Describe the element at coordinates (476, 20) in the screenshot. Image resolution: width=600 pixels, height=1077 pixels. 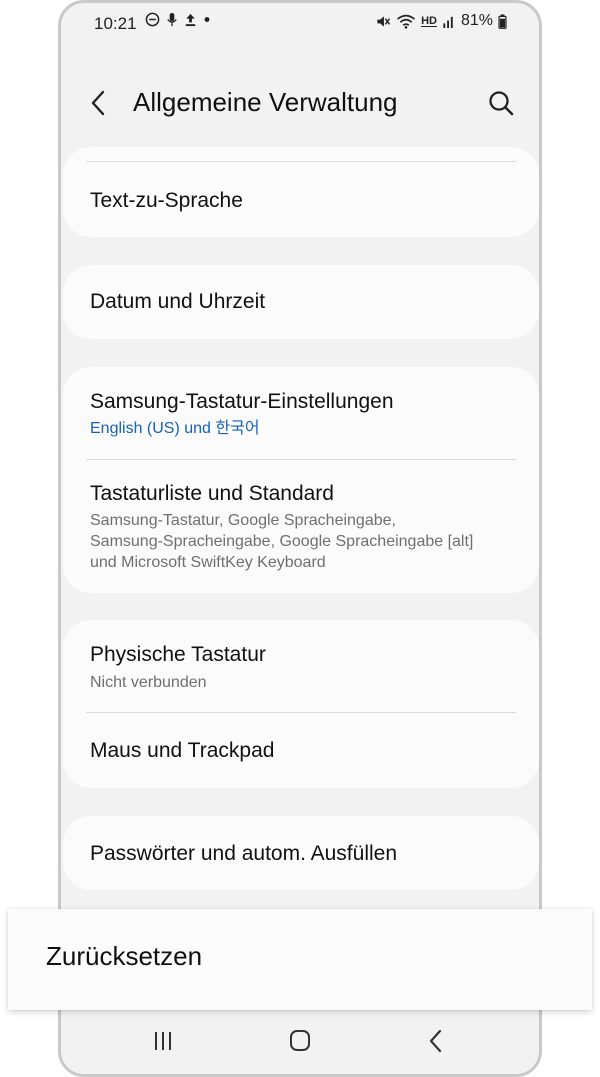
I see `battery-percent: 81%` at that location.